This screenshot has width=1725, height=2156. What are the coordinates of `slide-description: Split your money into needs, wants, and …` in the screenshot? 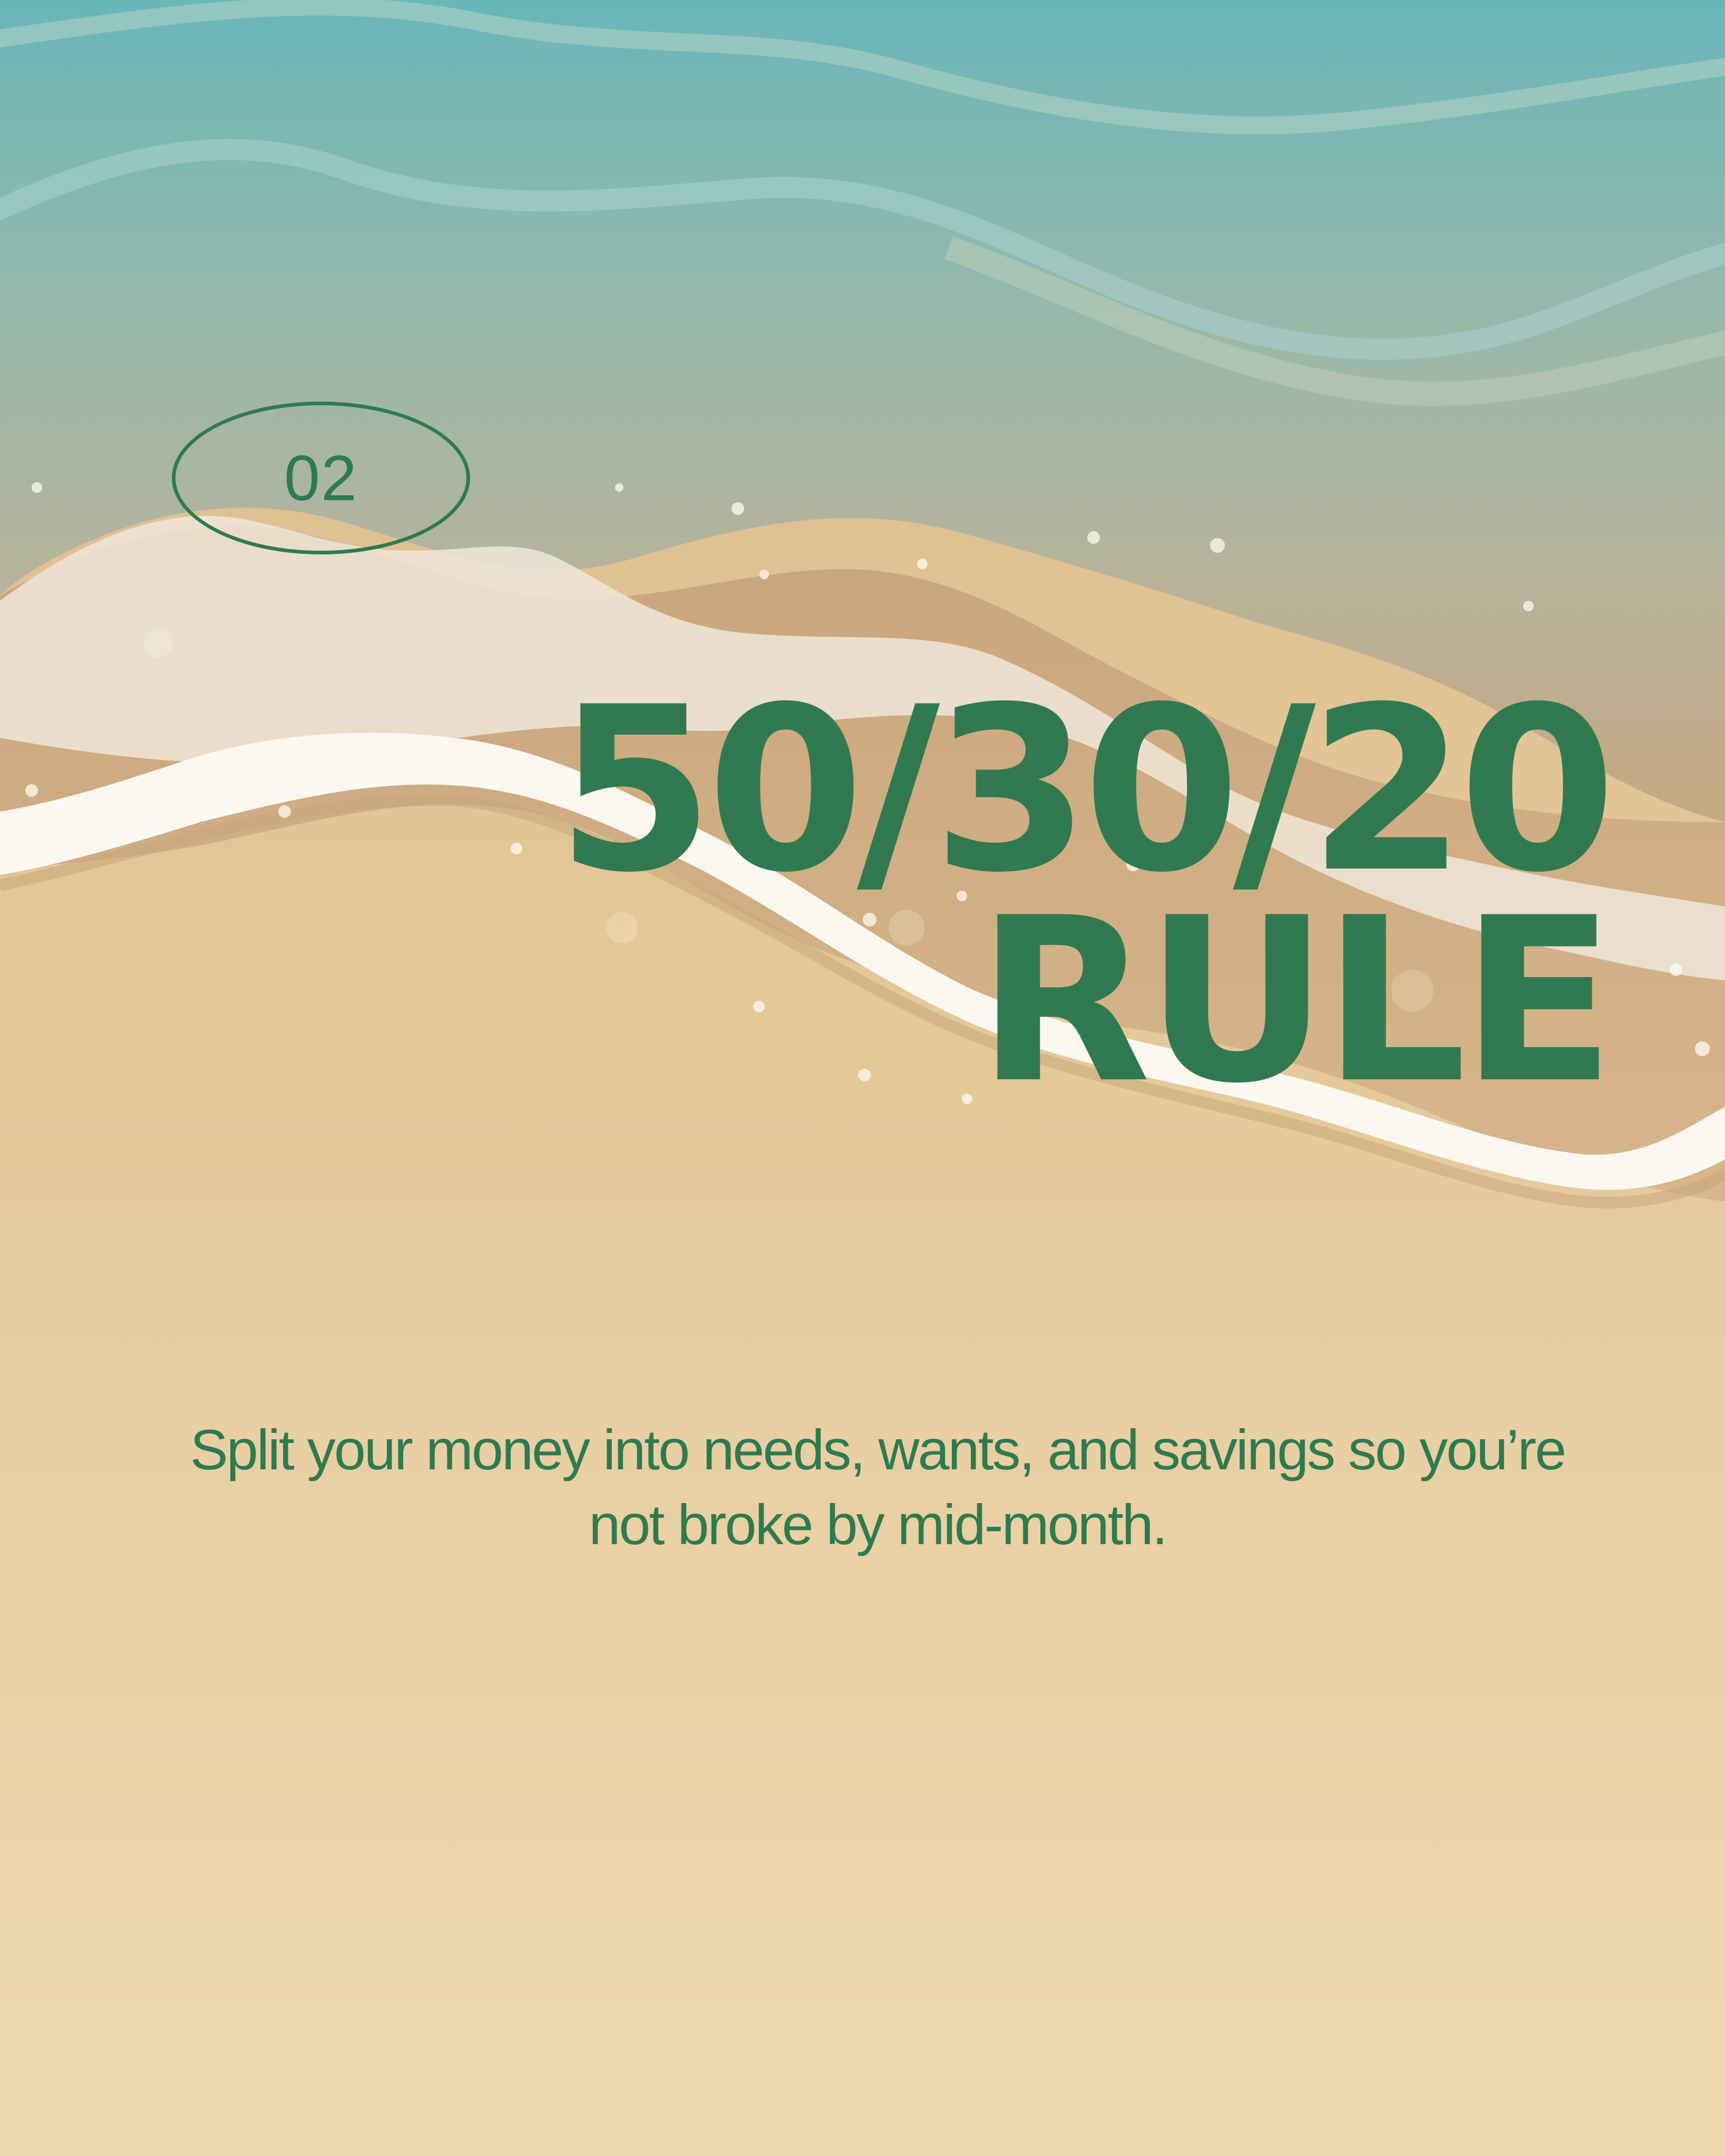 It's located at (878, 1487).